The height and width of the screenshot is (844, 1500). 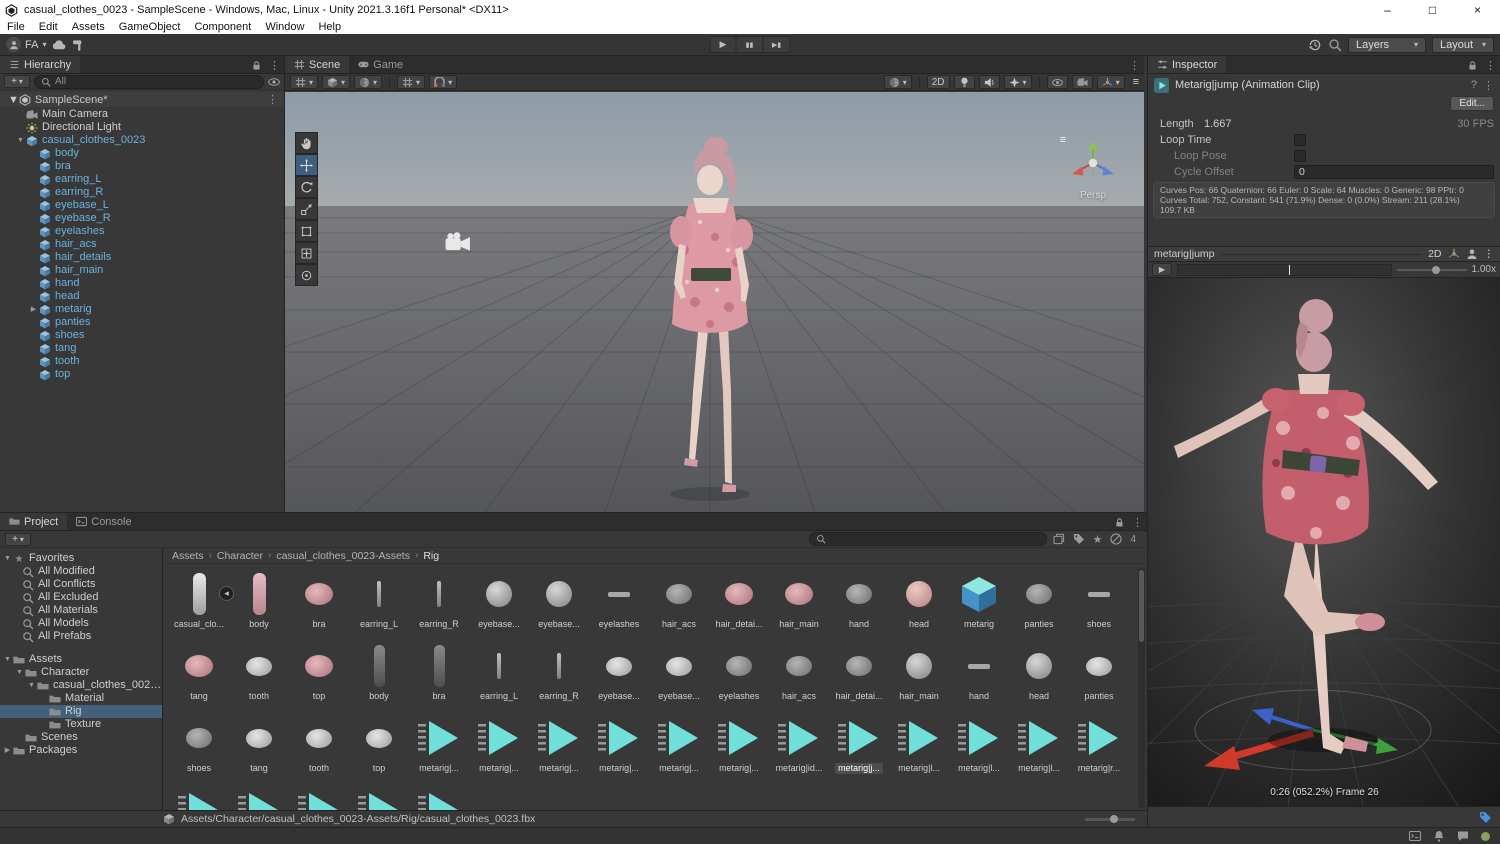 What do you see at coordinates (1490, 65) in the screenshot?
I see `panel-menu-icon: ⋮` at bounding box center [1490, 65].